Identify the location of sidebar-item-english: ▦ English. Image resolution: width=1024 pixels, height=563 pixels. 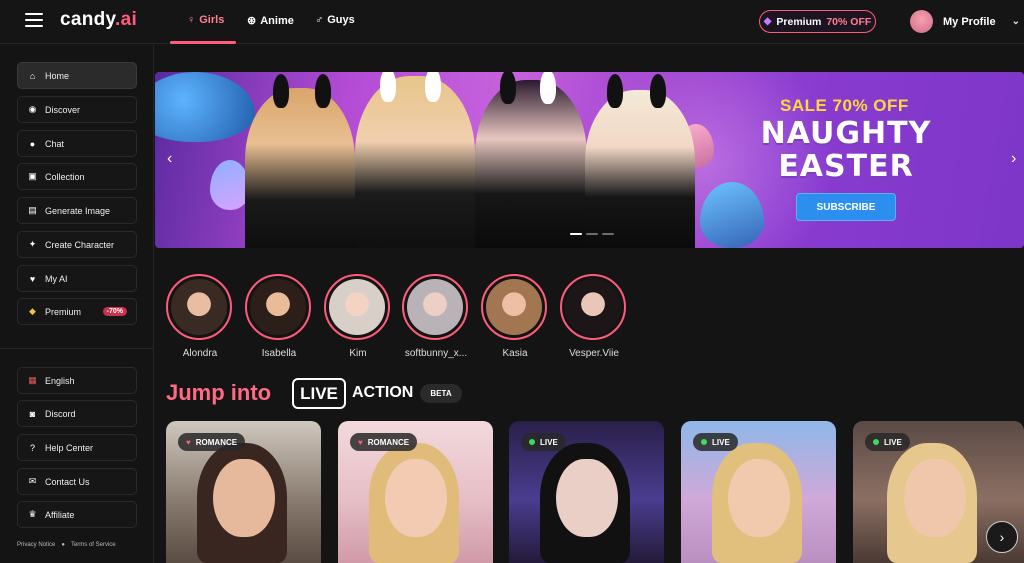
(77, 380).